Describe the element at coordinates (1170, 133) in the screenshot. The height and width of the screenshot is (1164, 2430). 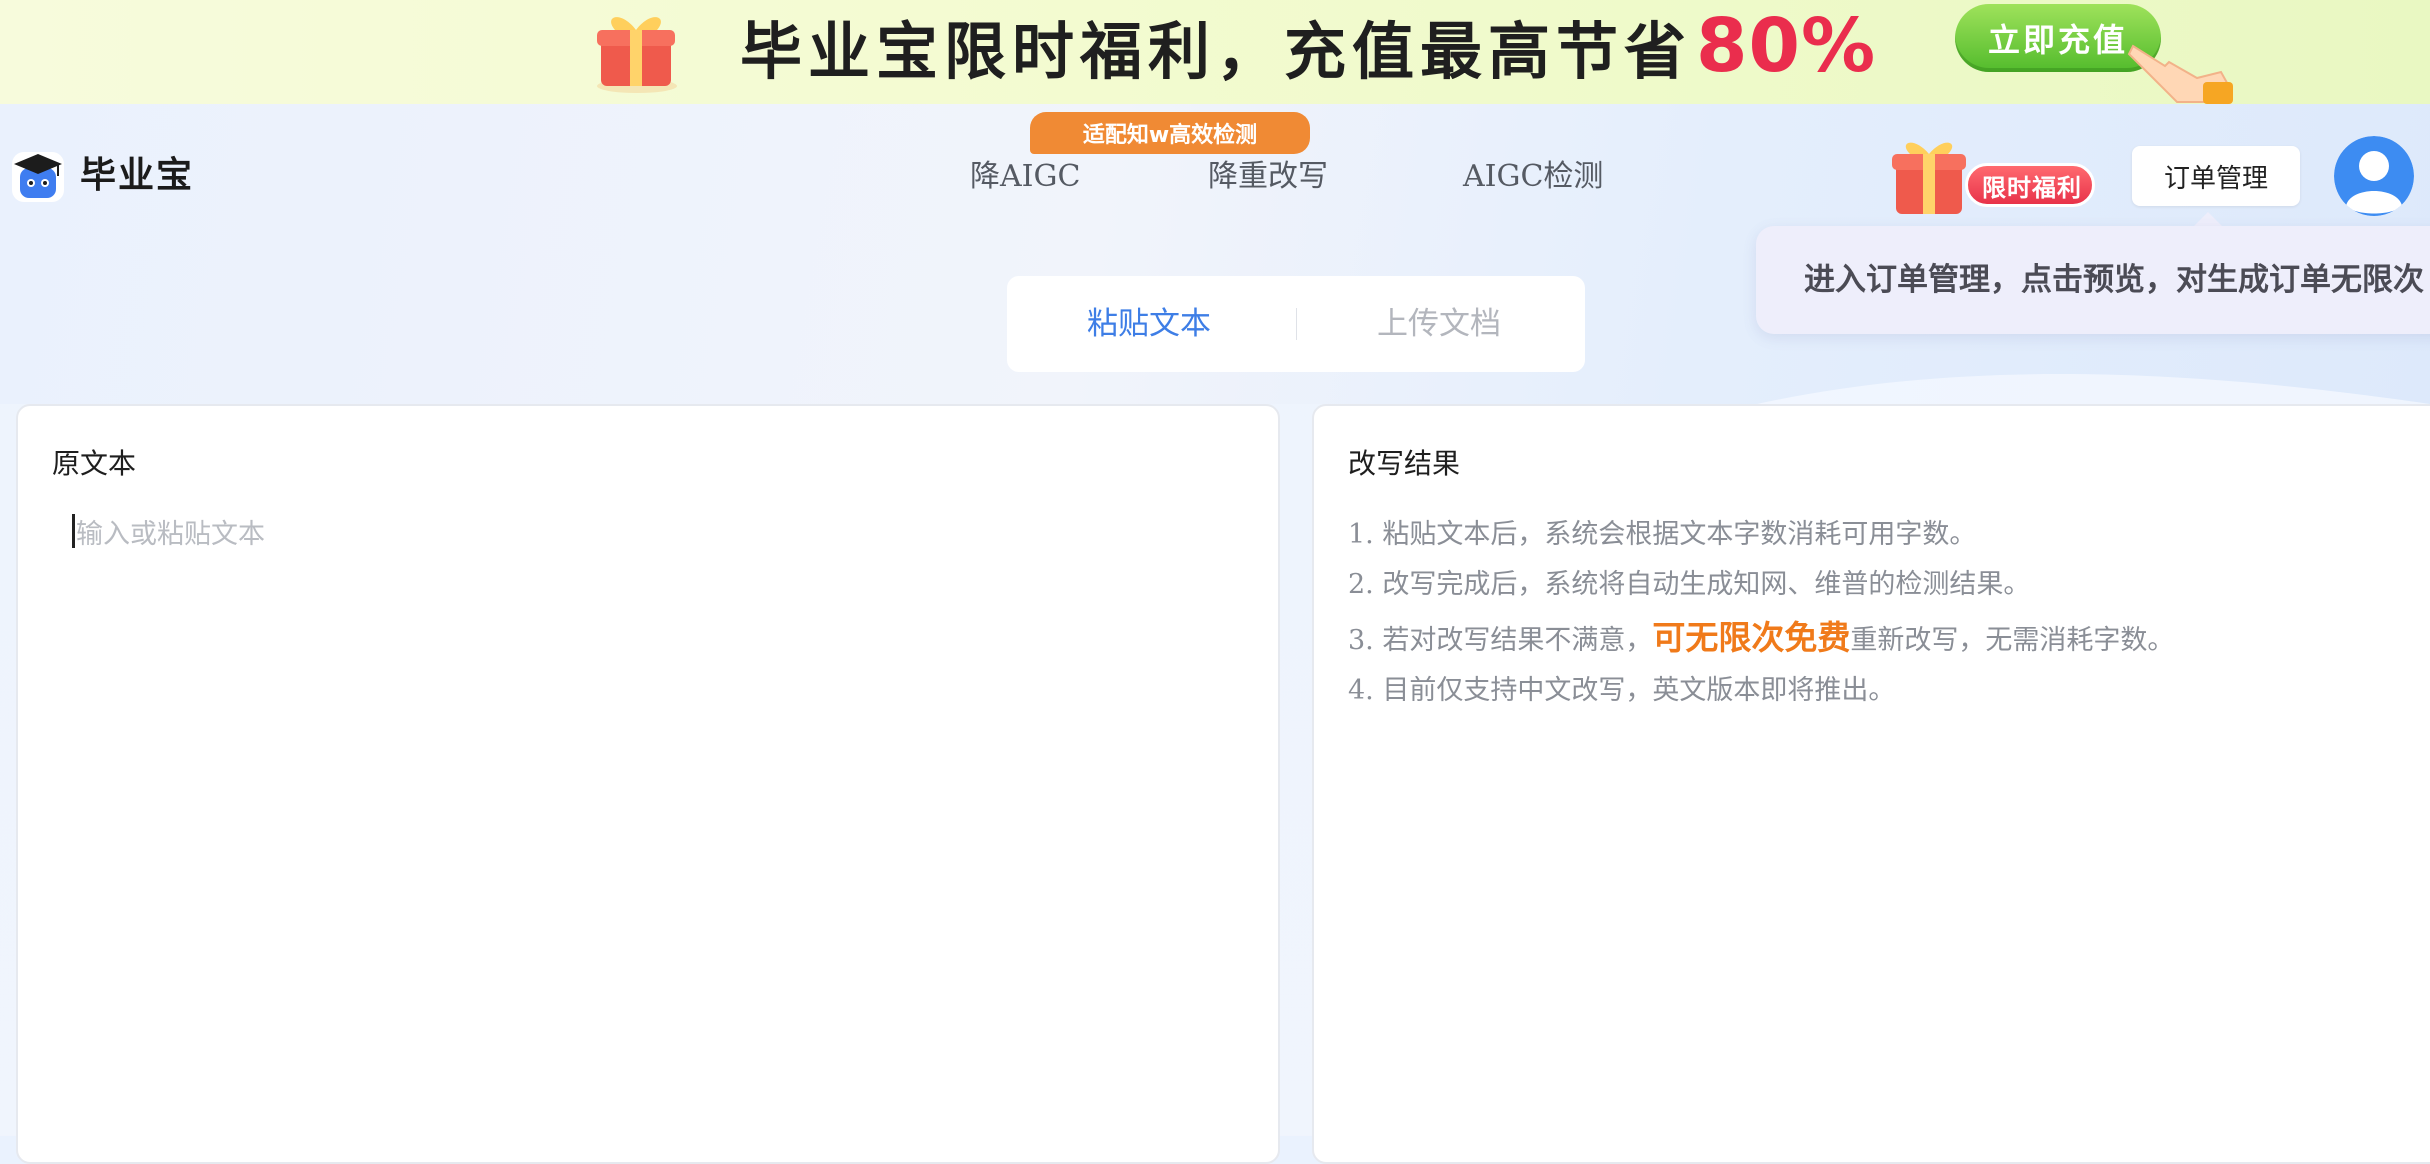
I see `nav-badge: 适配知w高效检测` at that location.